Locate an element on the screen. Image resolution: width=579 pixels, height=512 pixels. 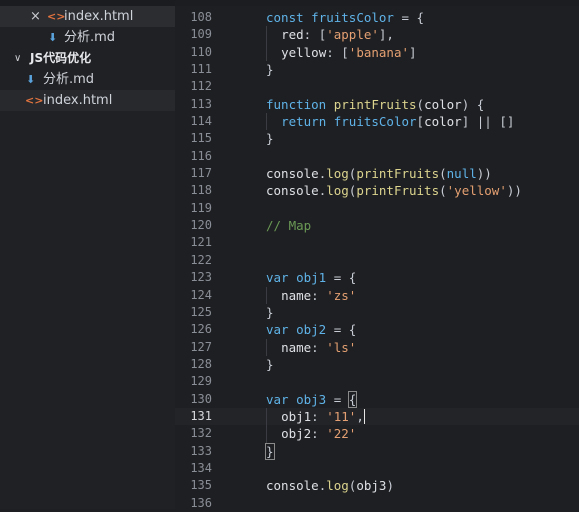
line-number: 123 is located at coordinates (201, 277).